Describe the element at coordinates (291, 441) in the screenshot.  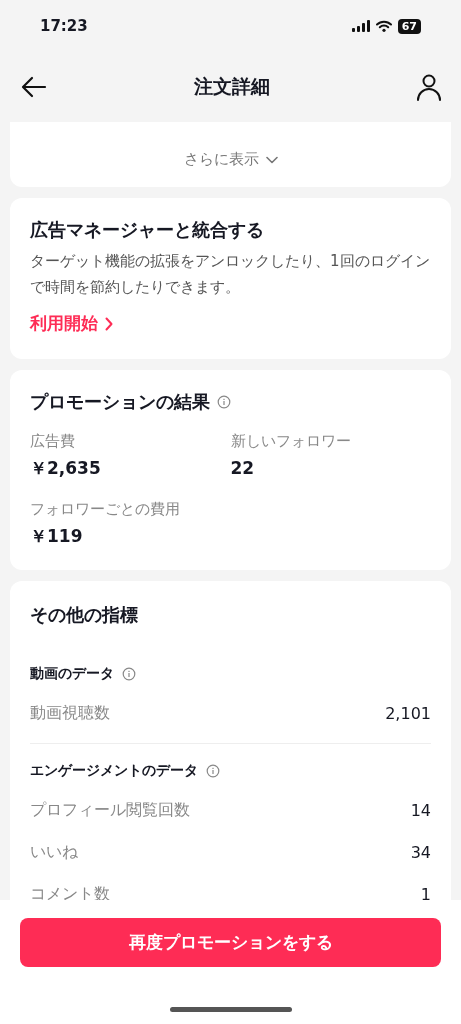
I see `metric-label: 新しいフォロワー` at that location.